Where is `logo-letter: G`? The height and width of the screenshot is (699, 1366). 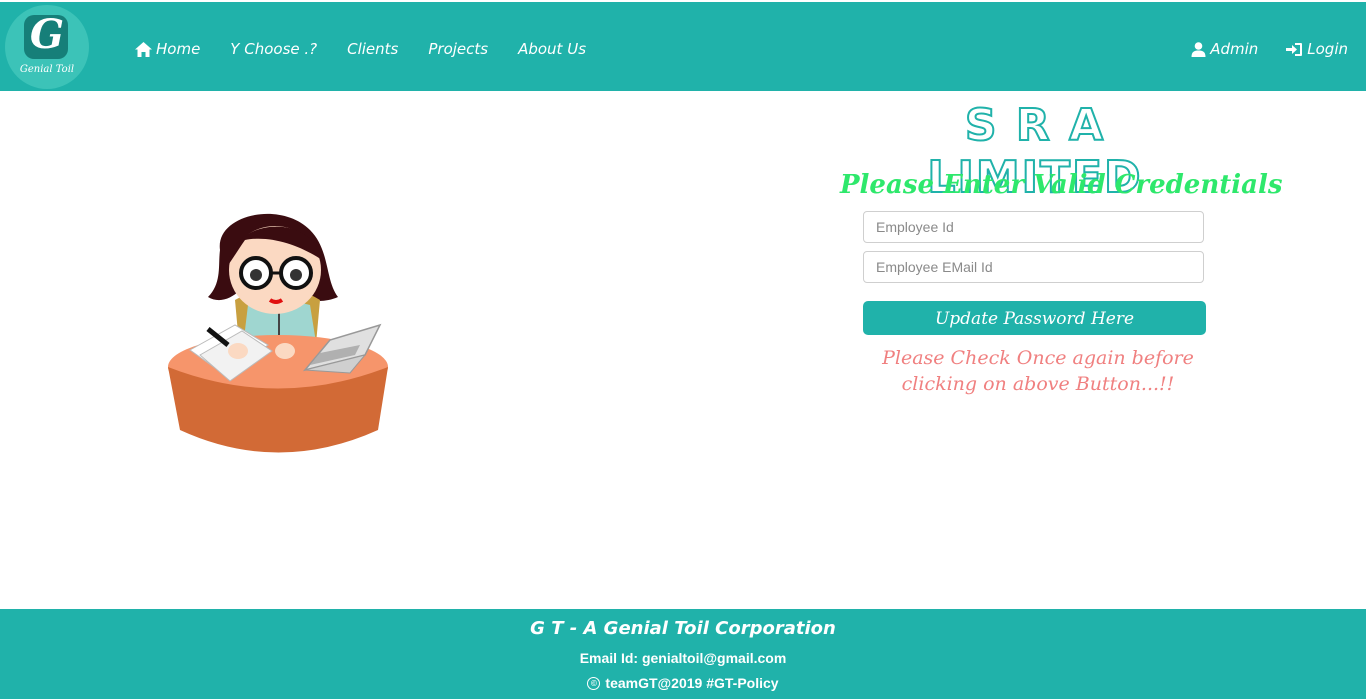
logo-letter: G is located at coordinates (47, 34).